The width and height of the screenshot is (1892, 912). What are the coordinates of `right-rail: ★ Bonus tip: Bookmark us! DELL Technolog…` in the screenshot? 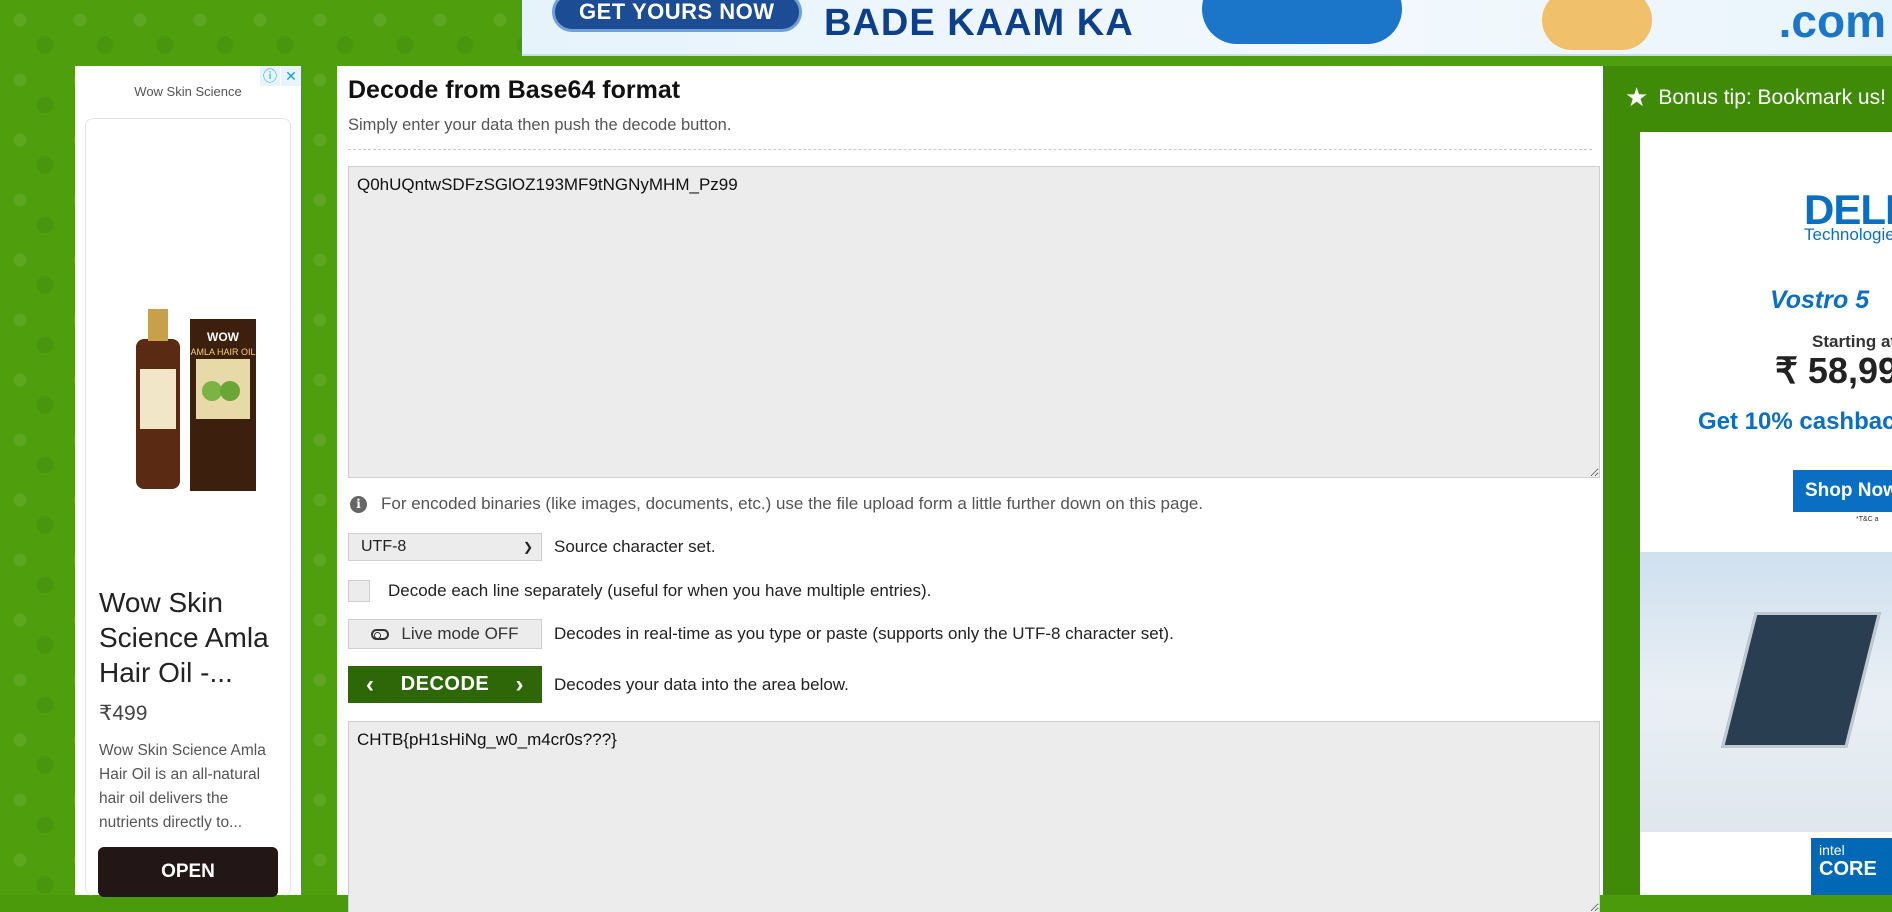 It's located at (1747, 480).